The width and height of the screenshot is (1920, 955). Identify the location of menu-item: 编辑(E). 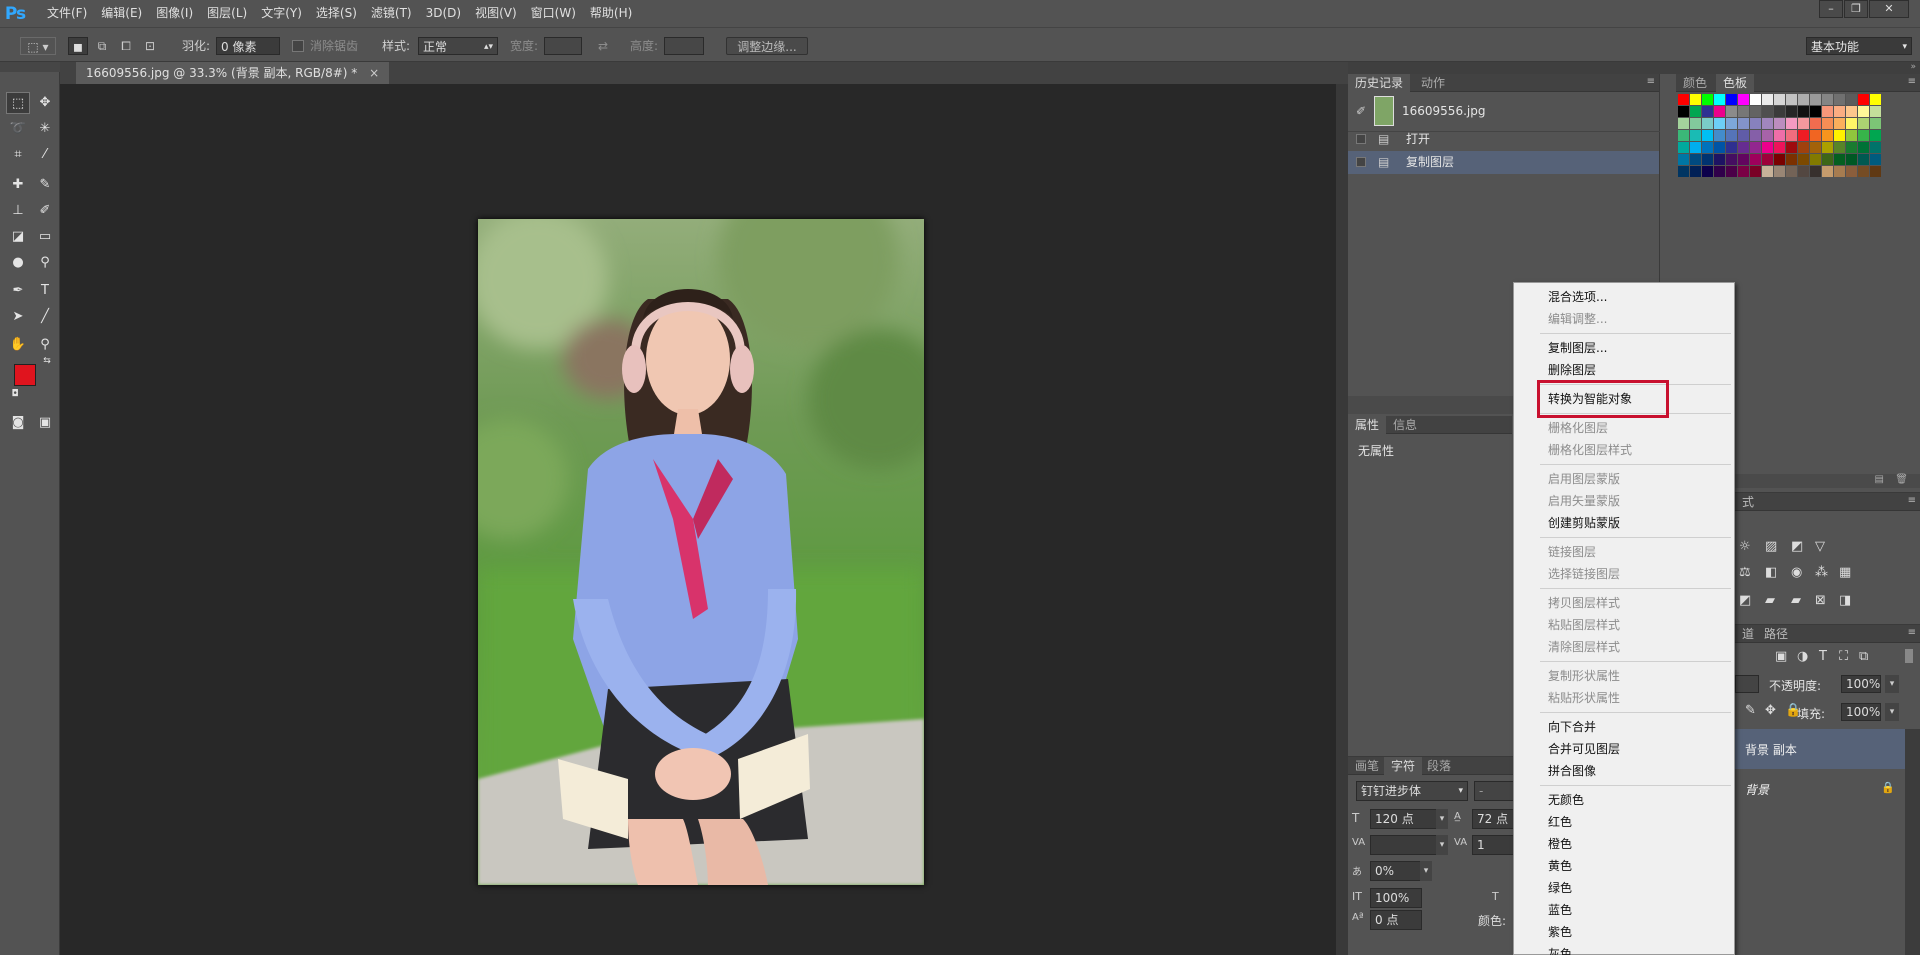
(121, 13).